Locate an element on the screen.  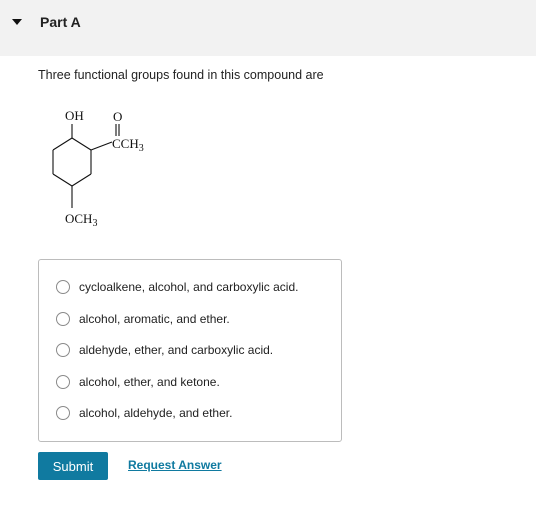
choice-label: aldehyde, ether, and carboxylic acid. is located at coordinates (176, 350).